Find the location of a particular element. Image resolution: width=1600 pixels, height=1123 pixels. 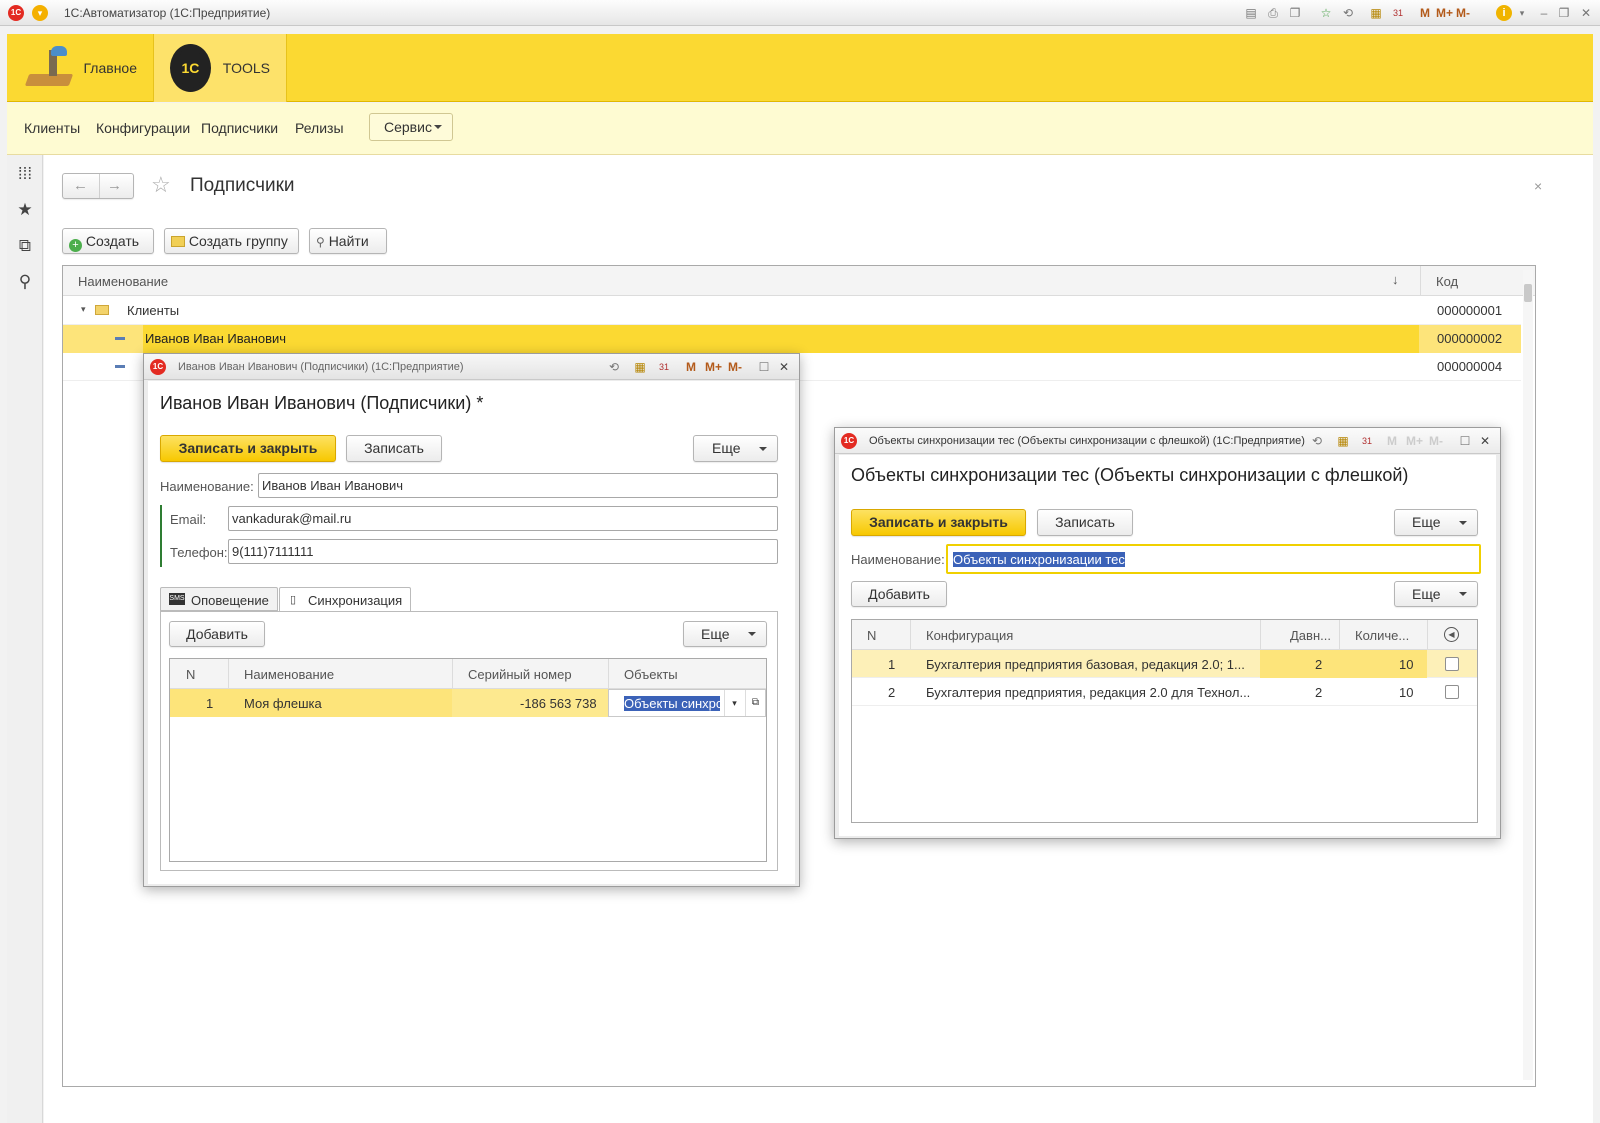

copy-icon: ❐ is located at coordinates (1295, 13).